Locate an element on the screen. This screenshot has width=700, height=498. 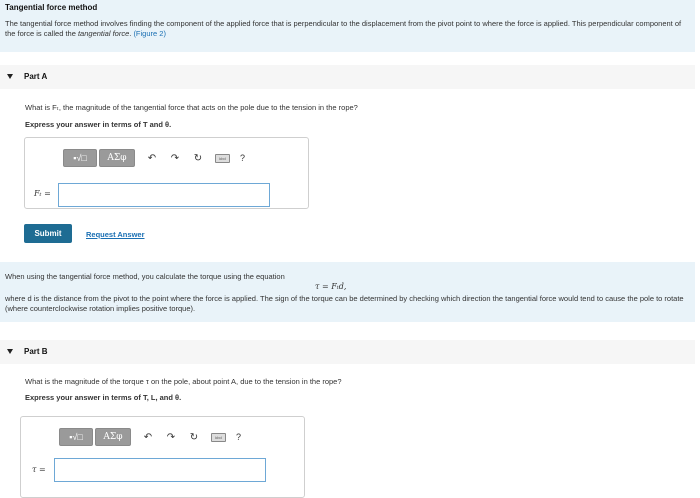
request-answer-link: Request Answer is located at coordinates (115, 234).